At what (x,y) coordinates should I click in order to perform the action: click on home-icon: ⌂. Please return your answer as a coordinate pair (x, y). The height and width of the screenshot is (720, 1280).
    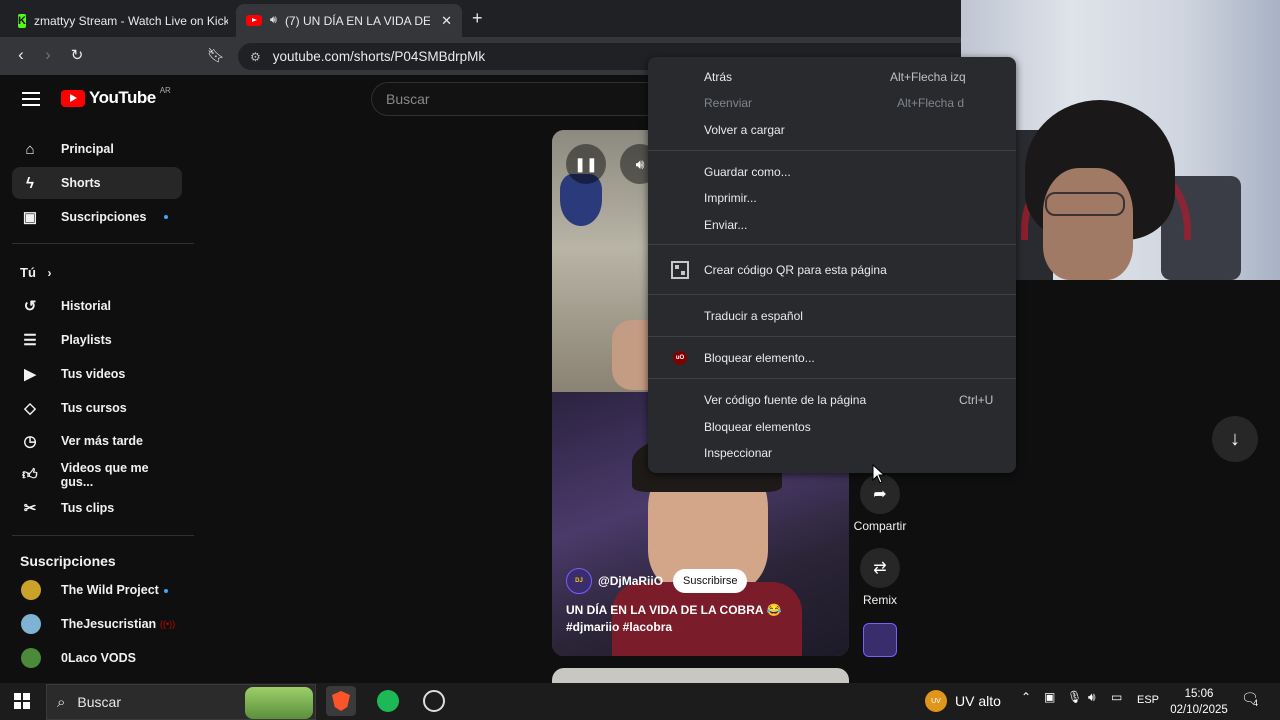
    Looking at the image, I should click on (30, 149).